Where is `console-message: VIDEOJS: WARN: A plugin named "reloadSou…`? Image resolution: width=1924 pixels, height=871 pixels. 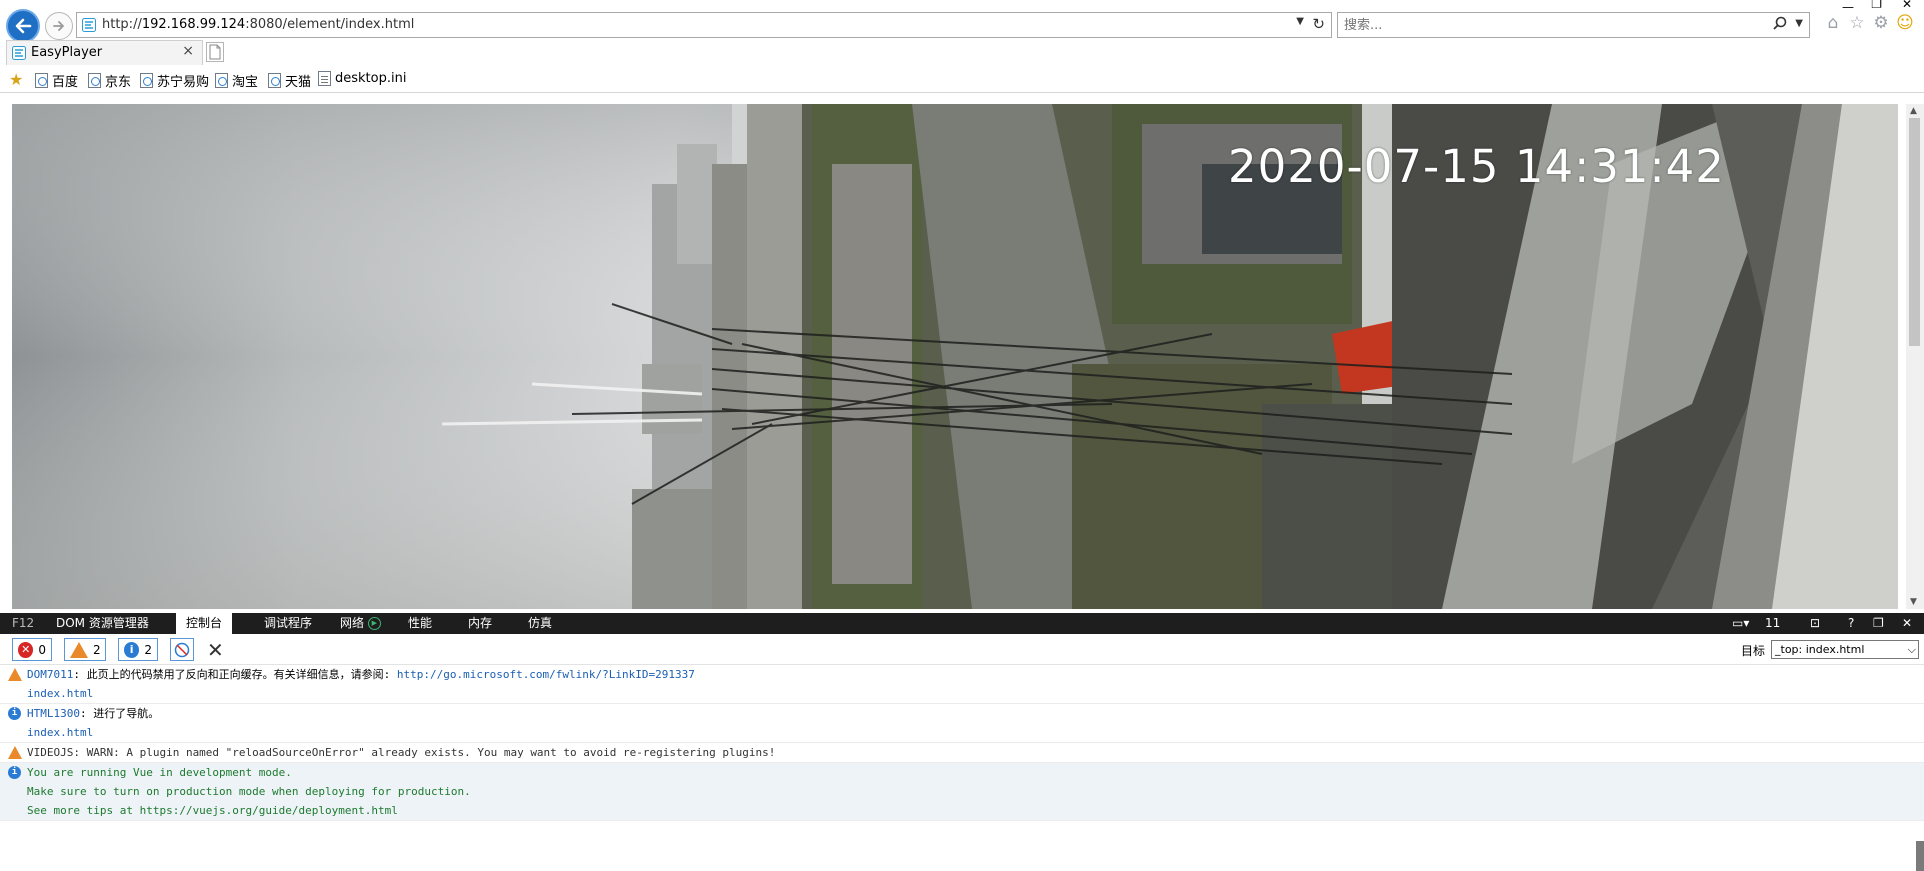 console-message: VIDEOJS: WARN: A plugin named "reloadSou… is located at coordinates (962, 753).